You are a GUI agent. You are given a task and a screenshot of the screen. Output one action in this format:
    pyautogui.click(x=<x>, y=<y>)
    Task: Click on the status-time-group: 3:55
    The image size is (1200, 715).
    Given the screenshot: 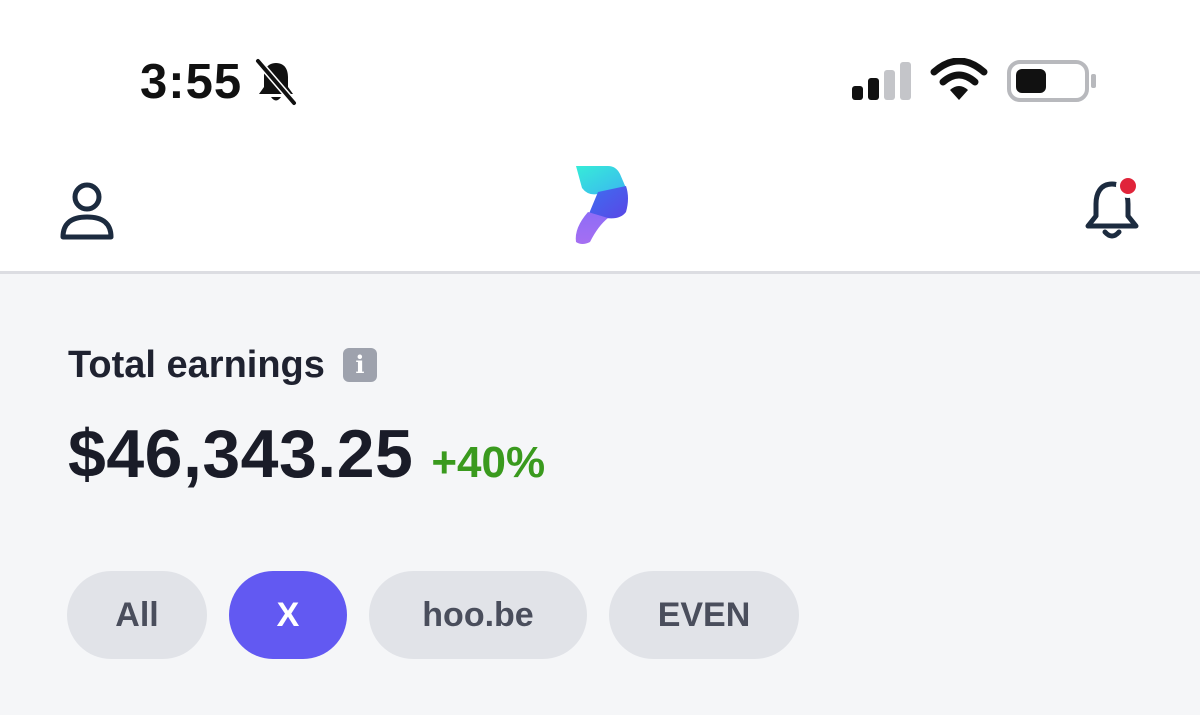 What is the action you would take?
    pyautogui.click(x=219, y=82)
    